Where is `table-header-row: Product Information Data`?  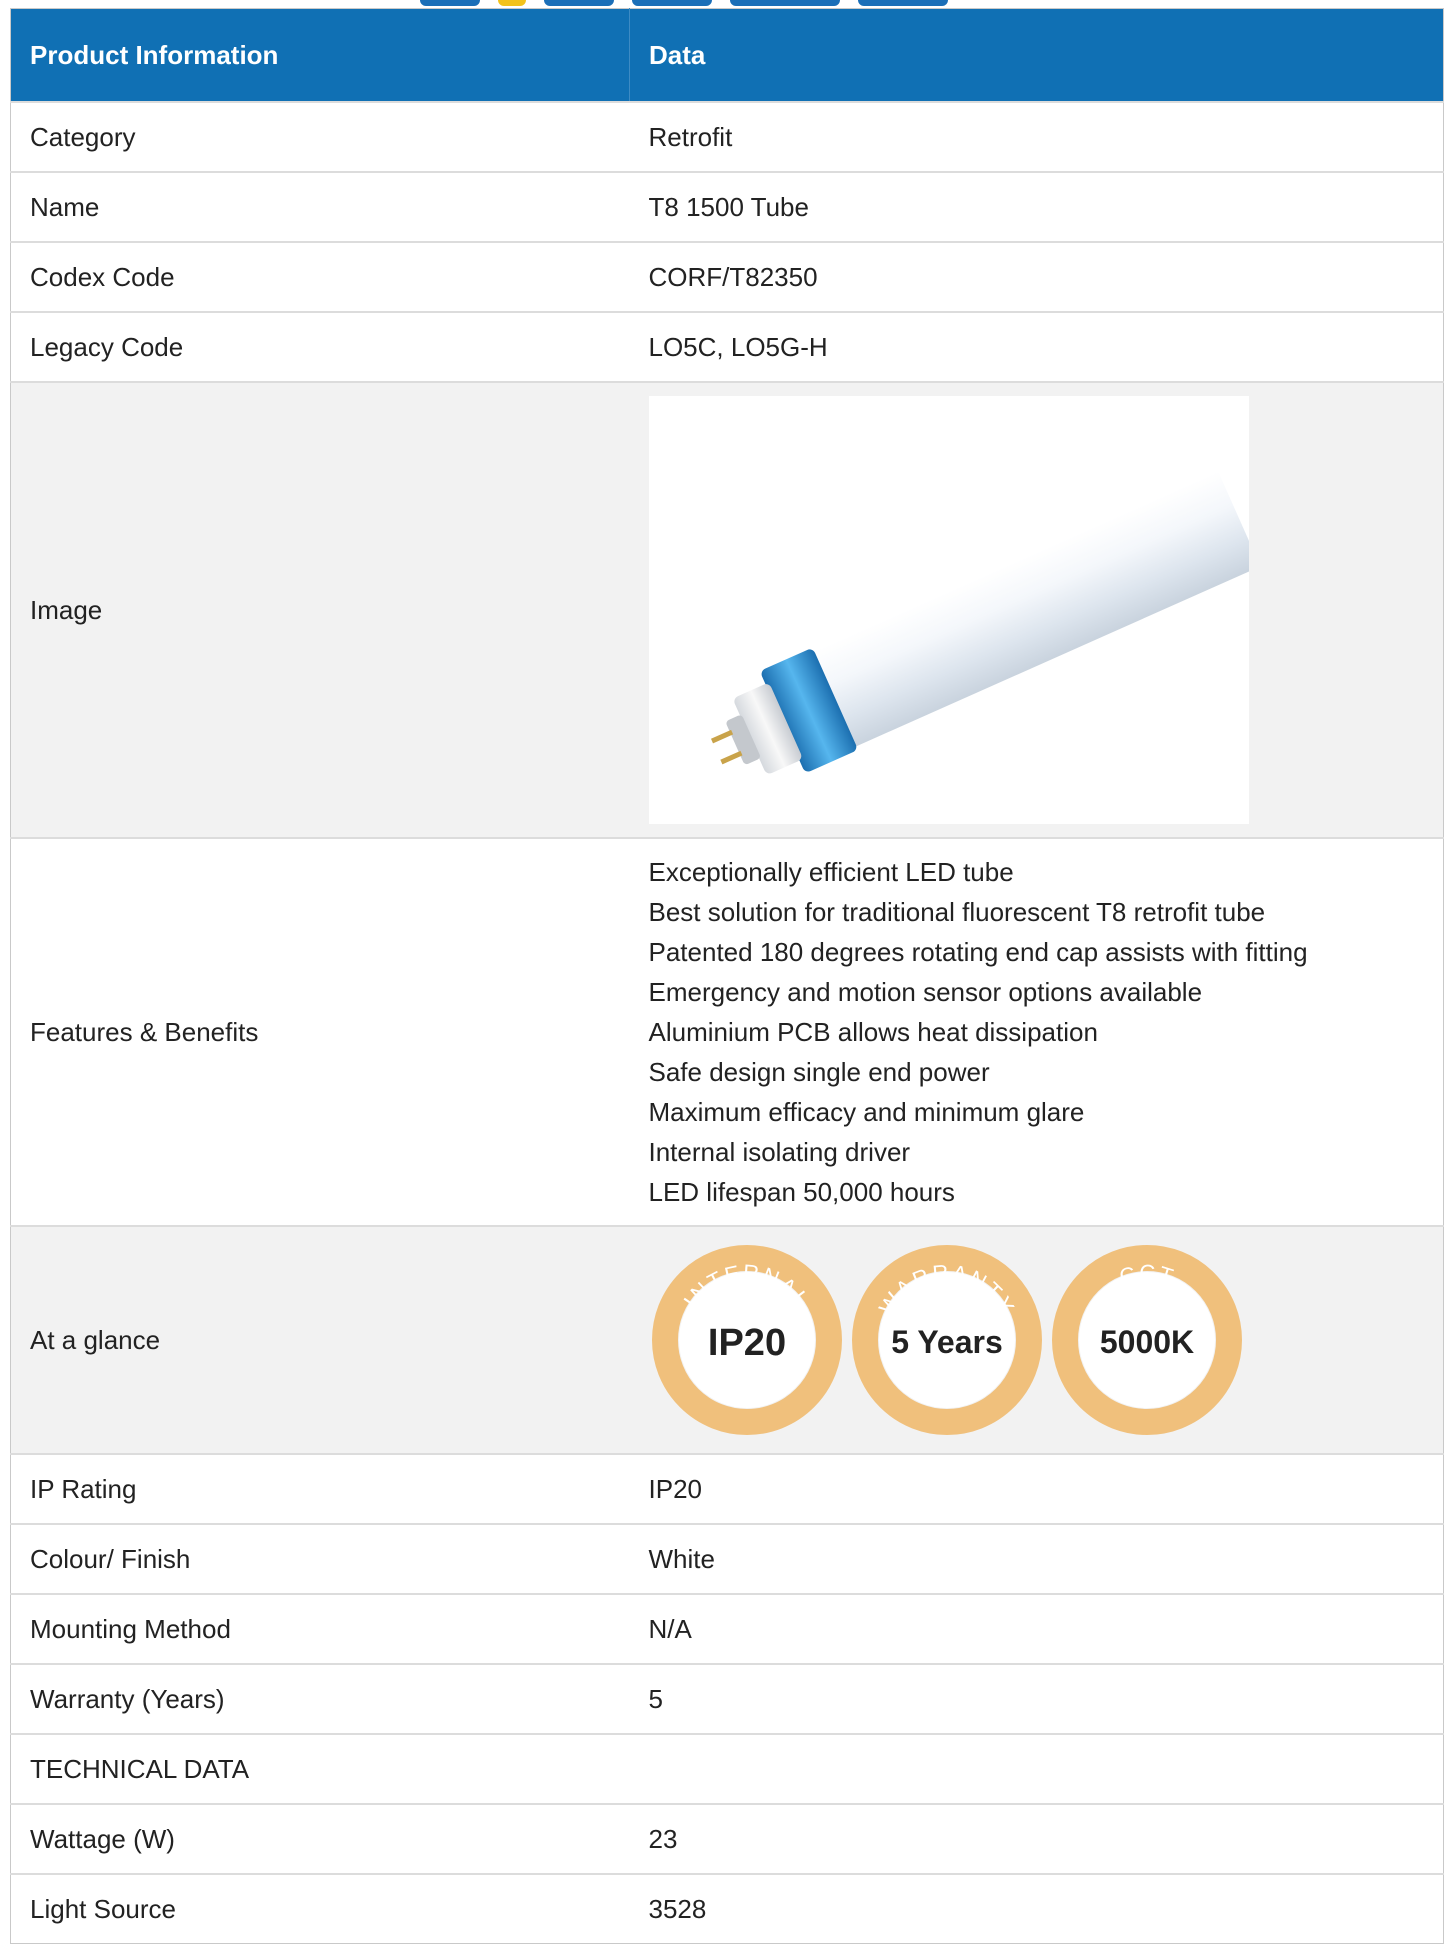
table-header-row: Product Information Data is located at coordinates (727, 55).